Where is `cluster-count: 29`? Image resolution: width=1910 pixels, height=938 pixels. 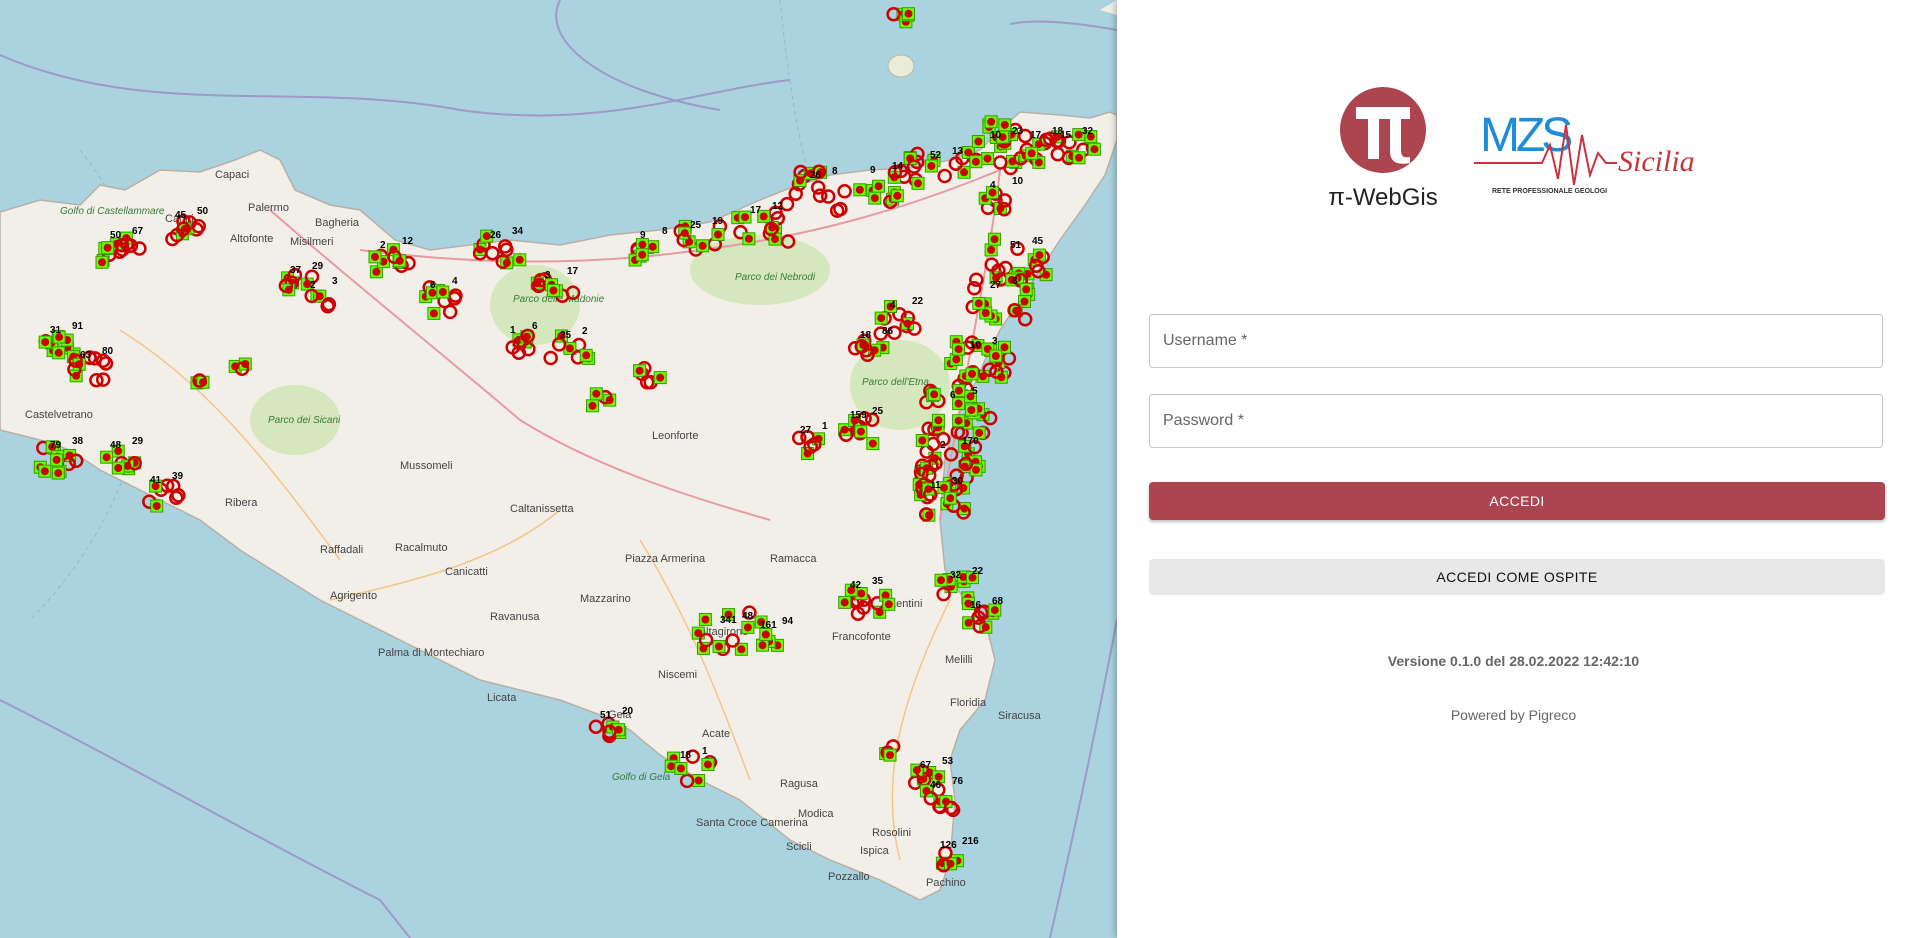 cluster-count: 29 is located at coordinates (318, 266).